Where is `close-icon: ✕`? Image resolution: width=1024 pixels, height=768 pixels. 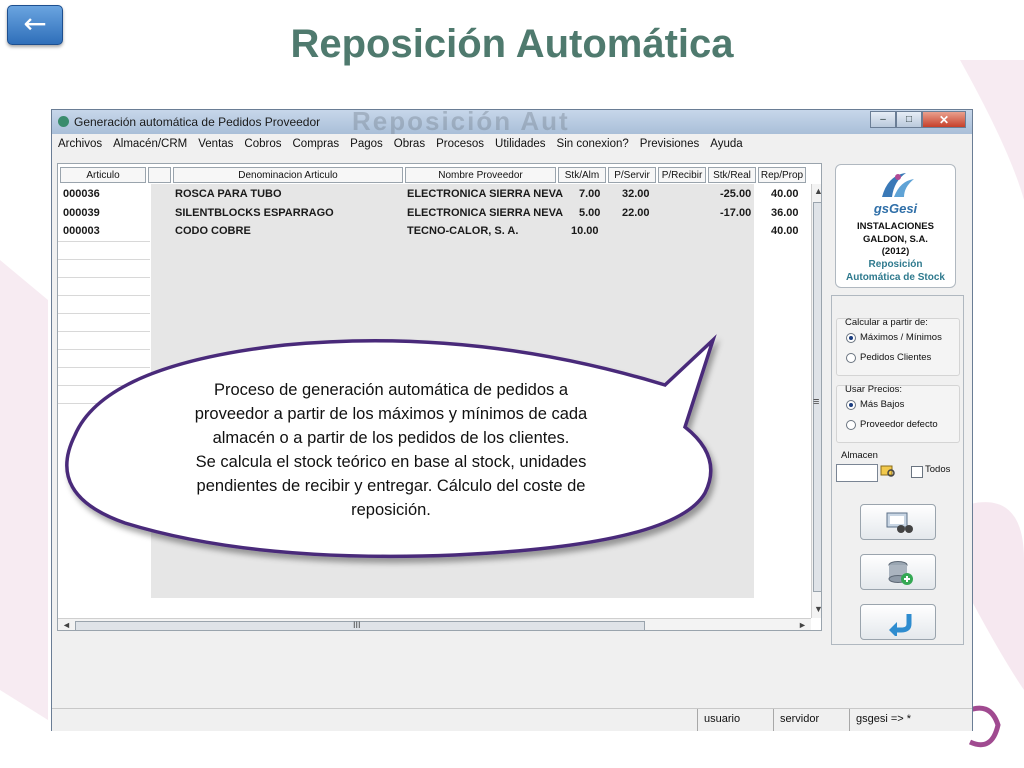 close-icon: ✕ is located at coordinates (944, 120).